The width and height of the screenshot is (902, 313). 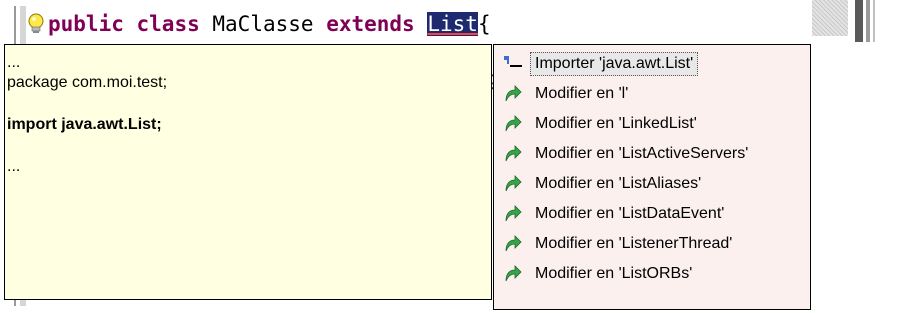 I want to click on proposal-item: Importer 'java.awt.List', so click(x=652, y=64).